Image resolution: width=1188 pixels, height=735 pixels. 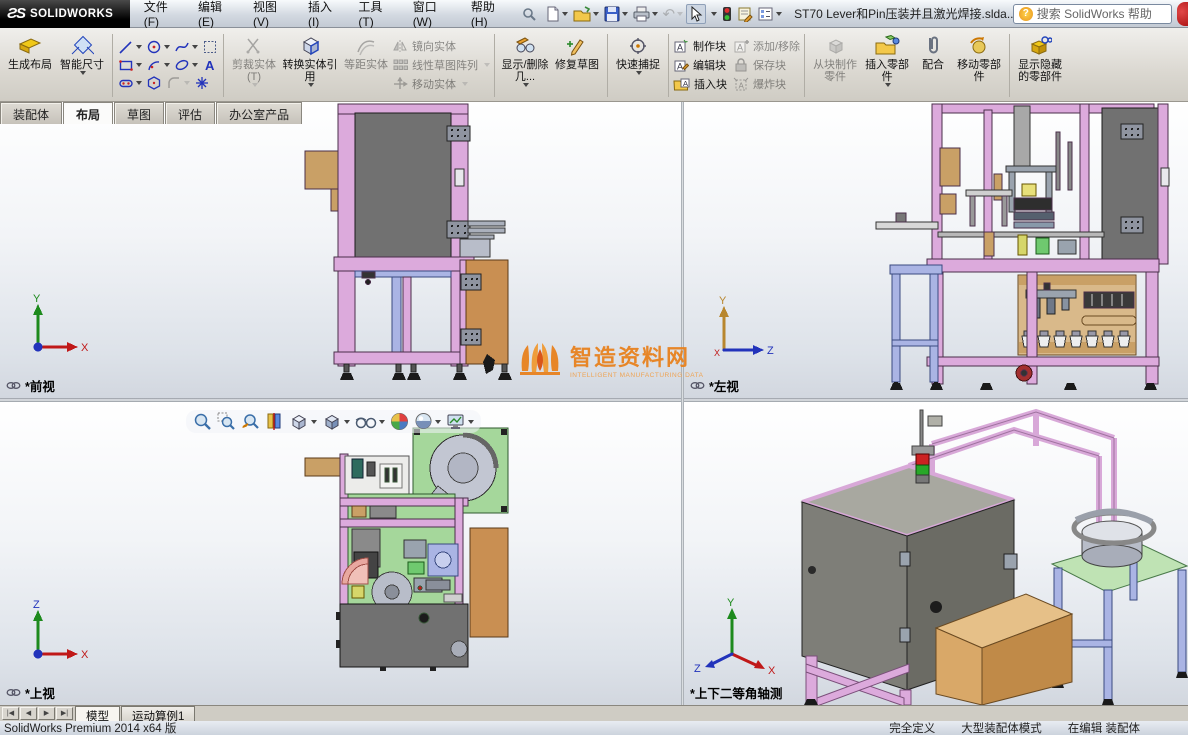 What do you see at coordinates (441, 65) in the screenshot?
I see `linear-sketch-pattern-button: 线性草图阵列` at bounding box center [441, 65].